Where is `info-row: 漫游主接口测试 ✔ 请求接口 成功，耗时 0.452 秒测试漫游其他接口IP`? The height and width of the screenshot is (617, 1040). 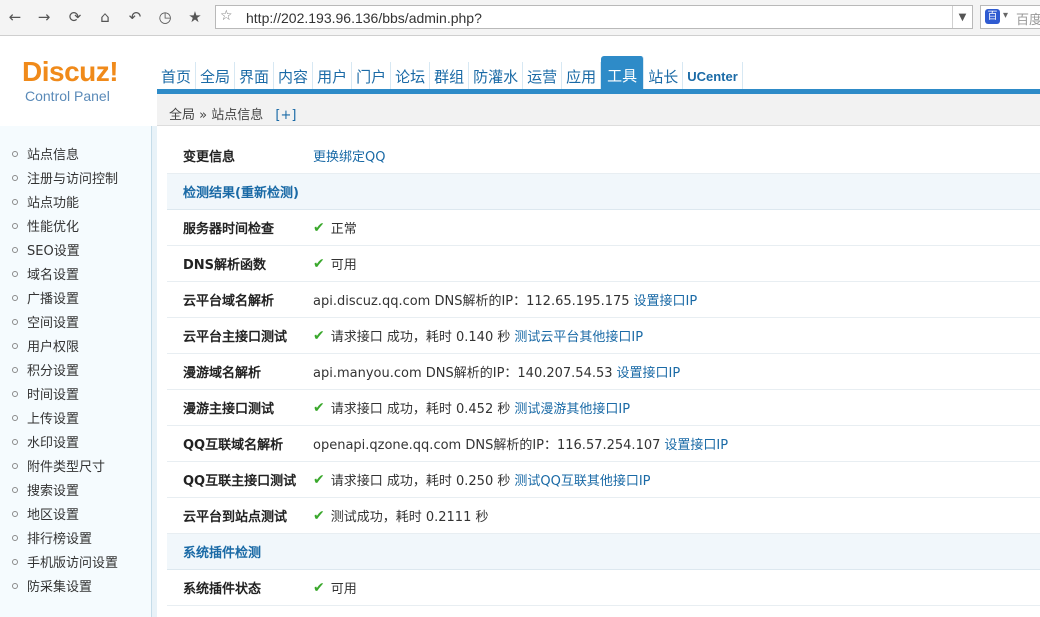
info-row: 漫游主接口测试 ✔ 请求接口 成功，耗时 0.452 秒测试漫游其他接口IP is located at coordinates (603, 408).